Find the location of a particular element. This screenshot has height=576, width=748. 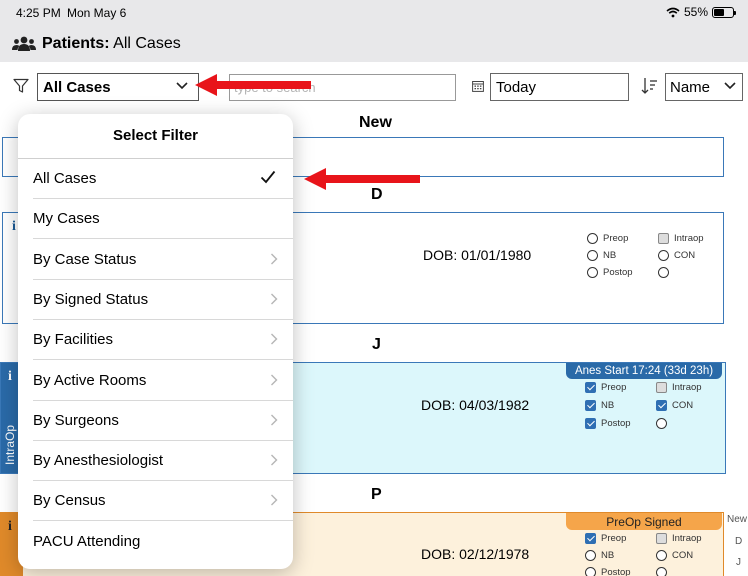

wifi-icon is located at coordinates (673, 12).